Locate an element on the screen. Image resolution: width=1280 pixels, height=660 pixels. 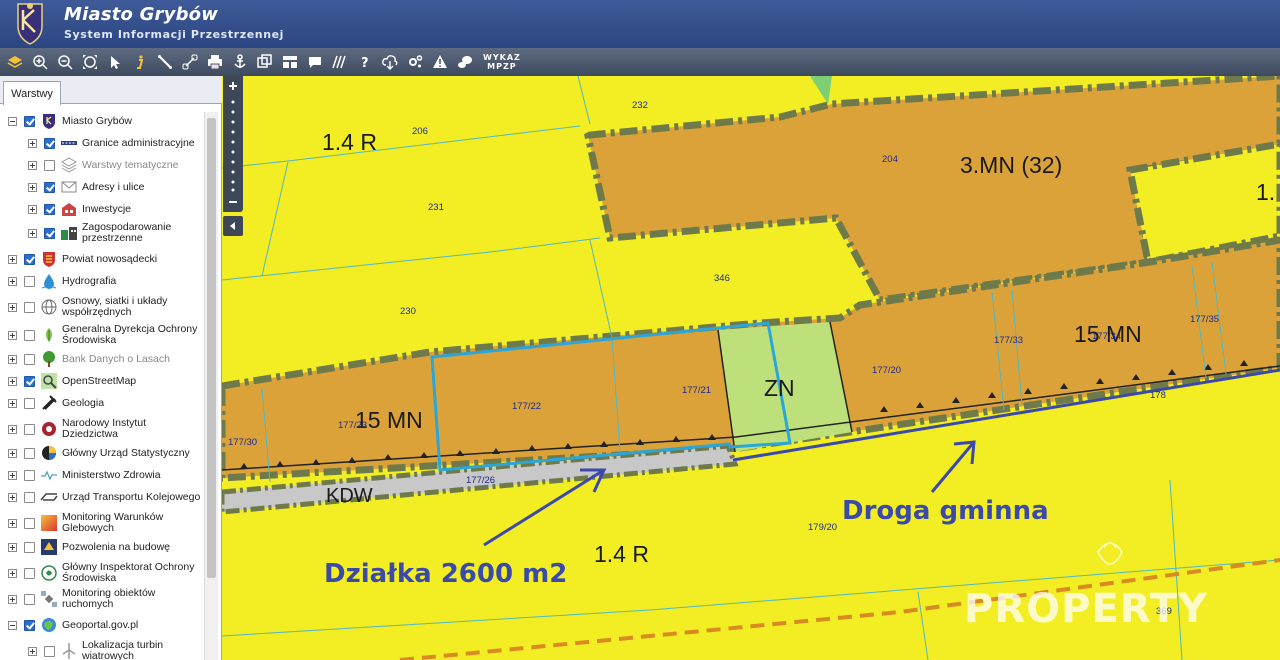
layer-tree-scrollbar is located at coordinates (211, 386).